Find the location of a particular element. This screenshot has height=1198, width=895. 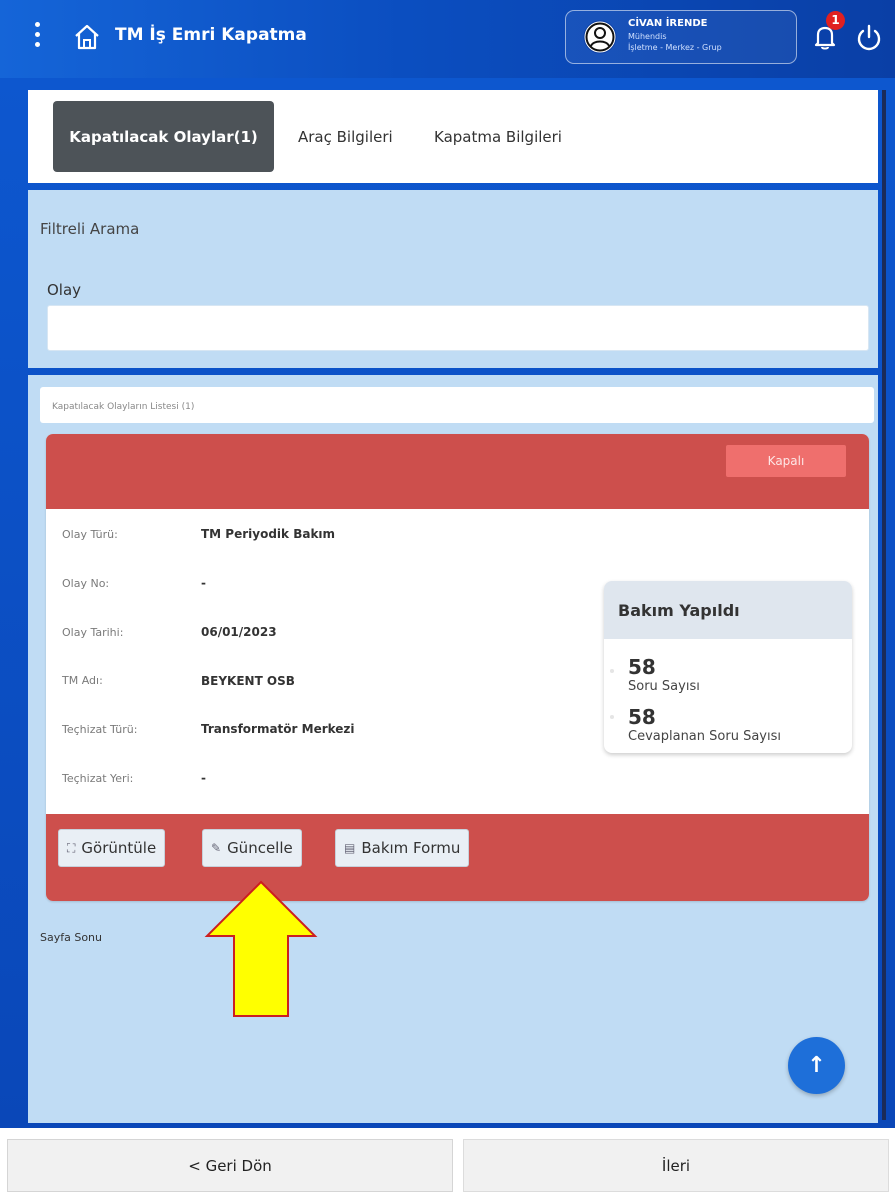

scrollbar is located at coordinates (884, 605).